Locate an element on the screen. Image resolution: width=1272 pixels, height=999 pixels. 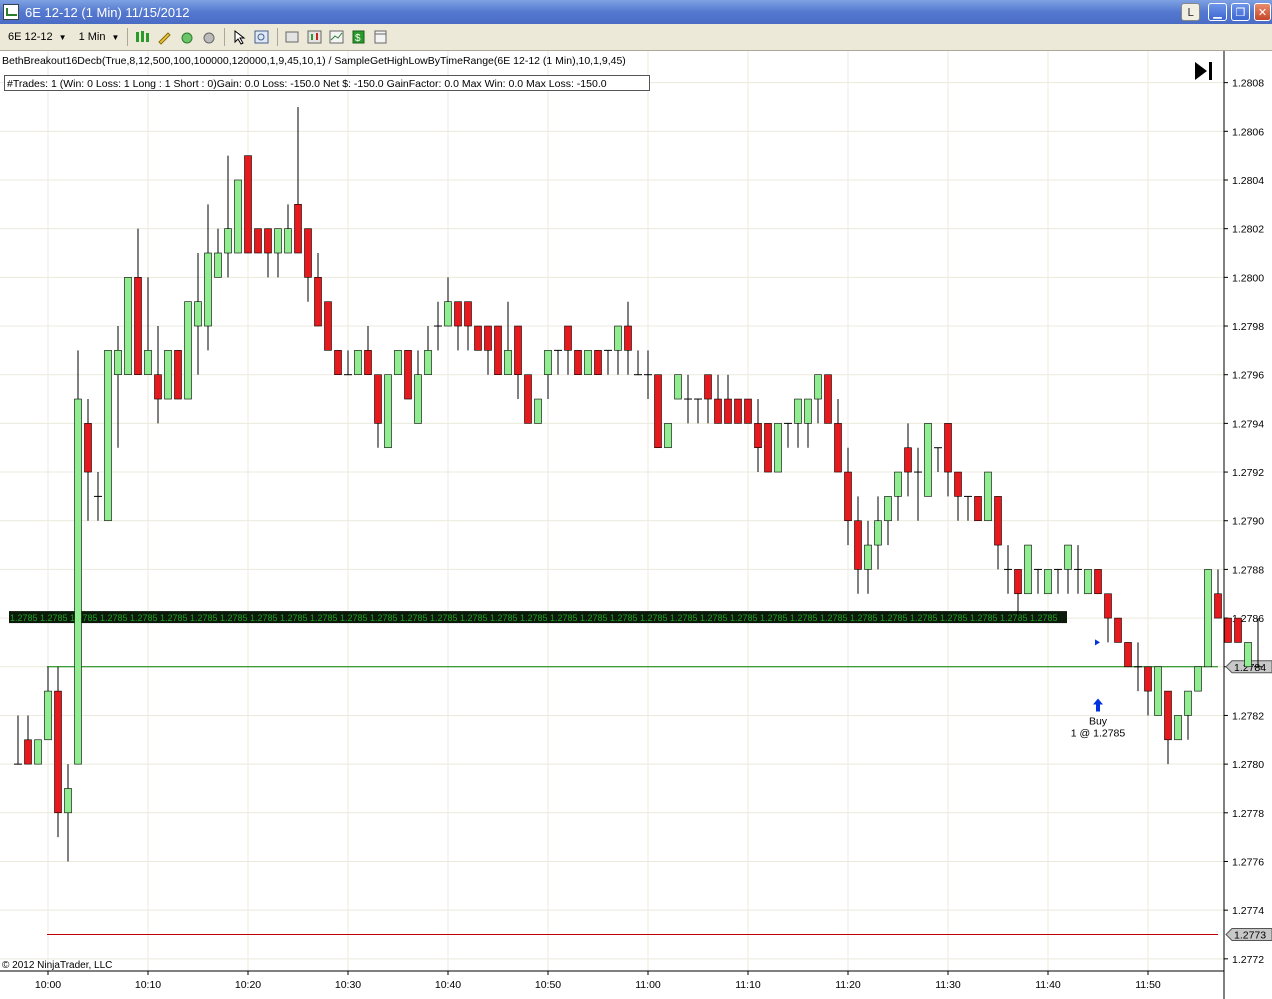
maximize-button: ❐ is located at coordinates (1240, 12).